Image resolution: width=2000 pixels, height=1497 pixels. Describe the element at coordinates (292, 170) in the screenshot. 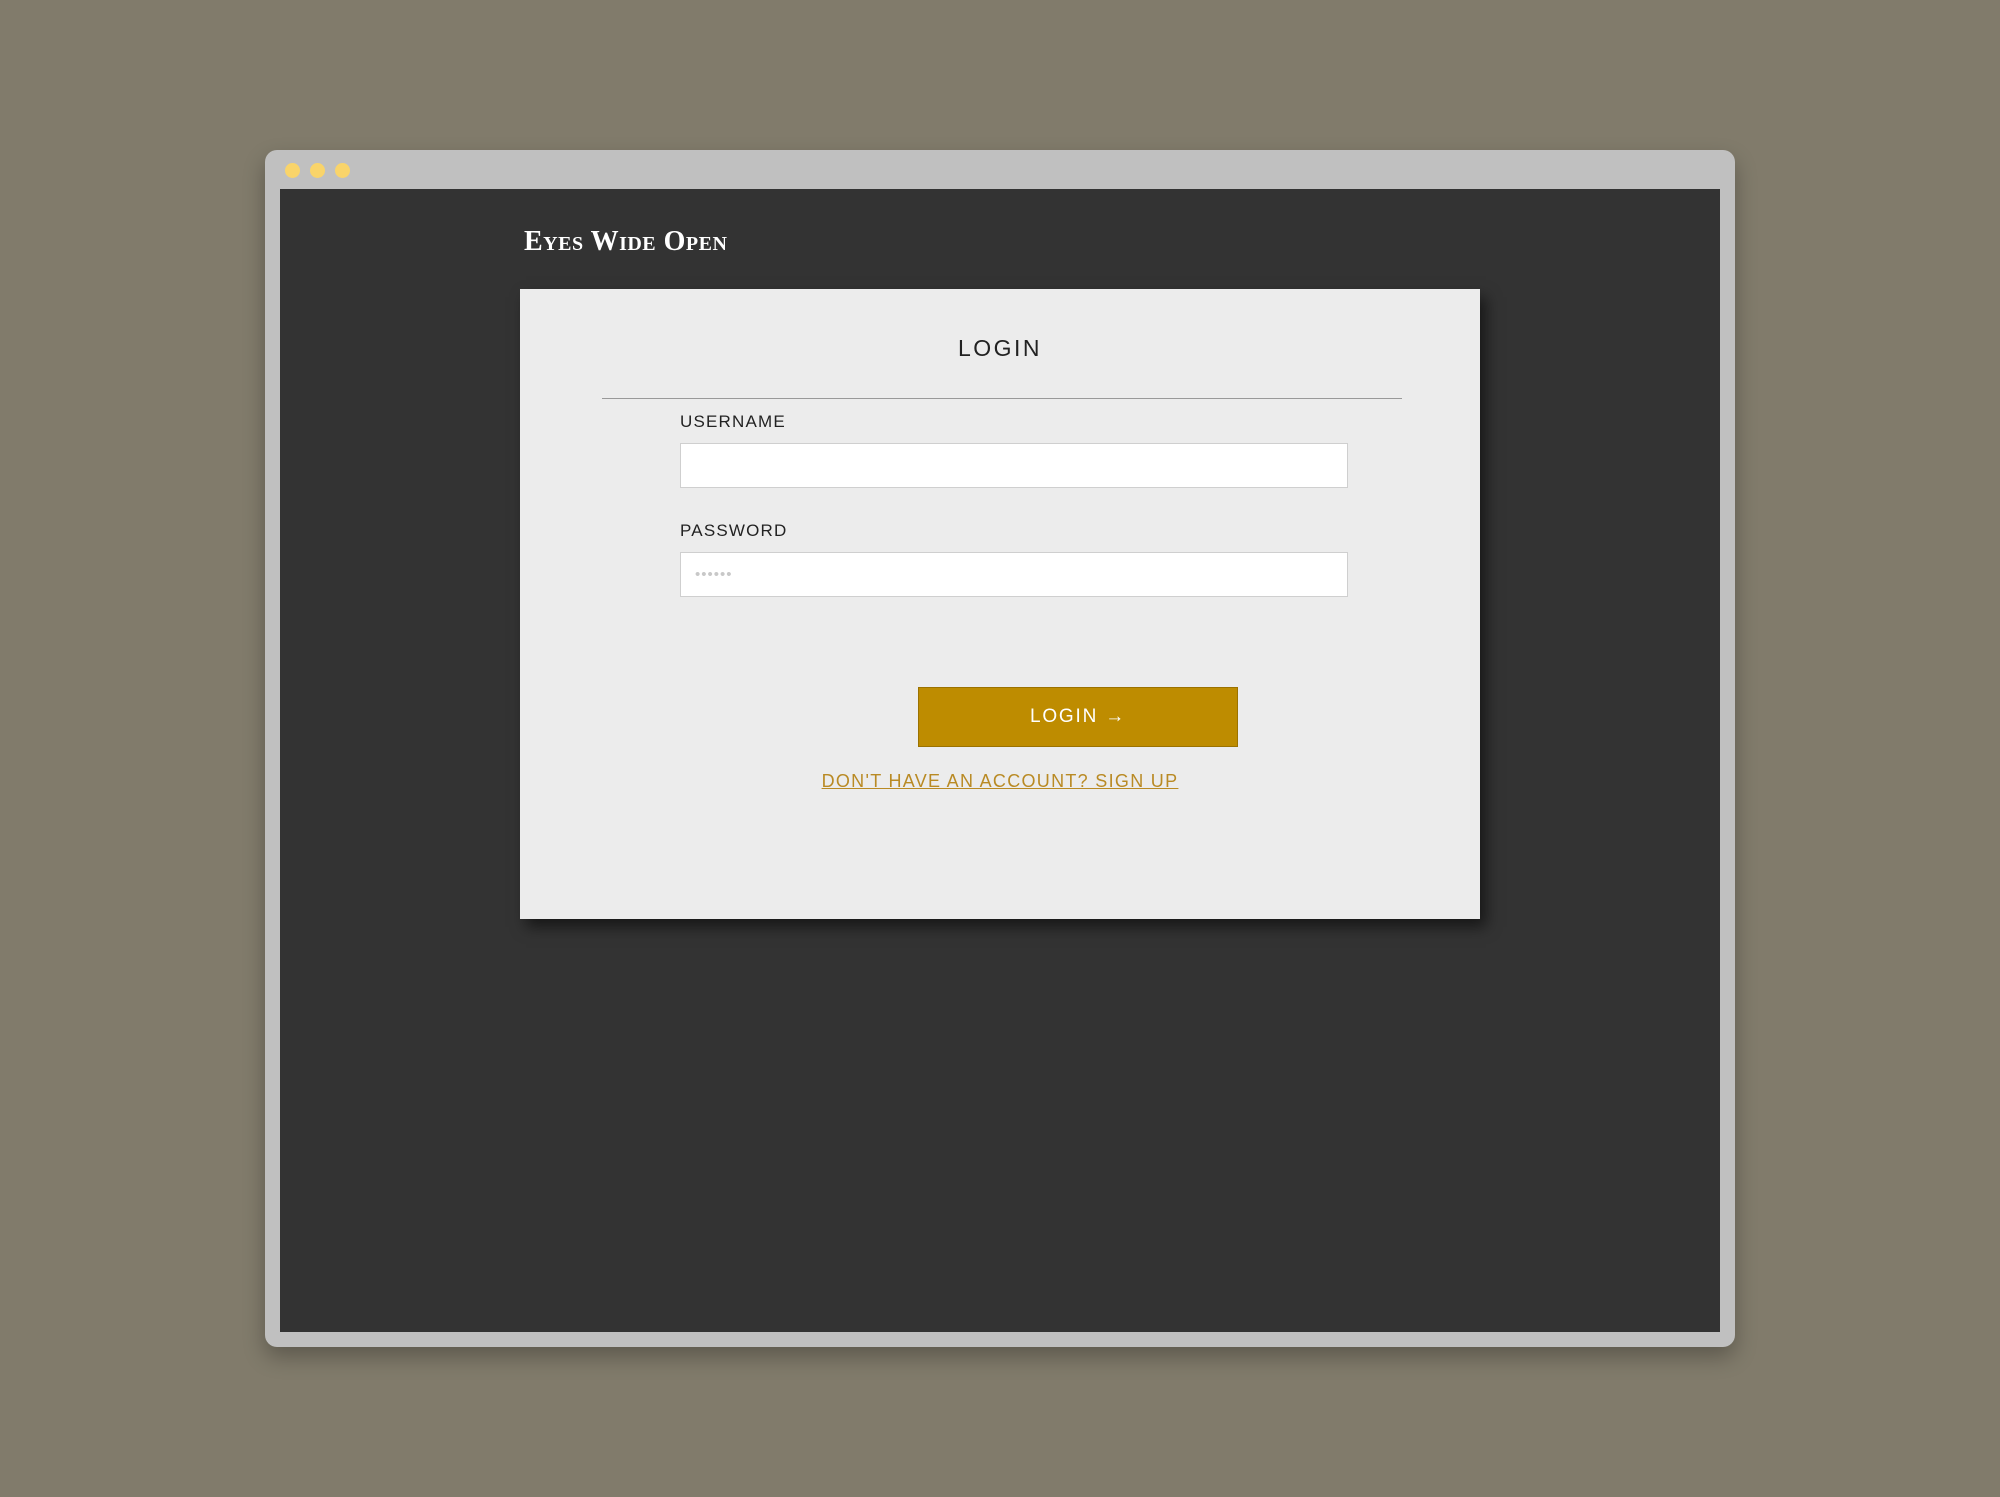

I see `close-window-dot` at that location.